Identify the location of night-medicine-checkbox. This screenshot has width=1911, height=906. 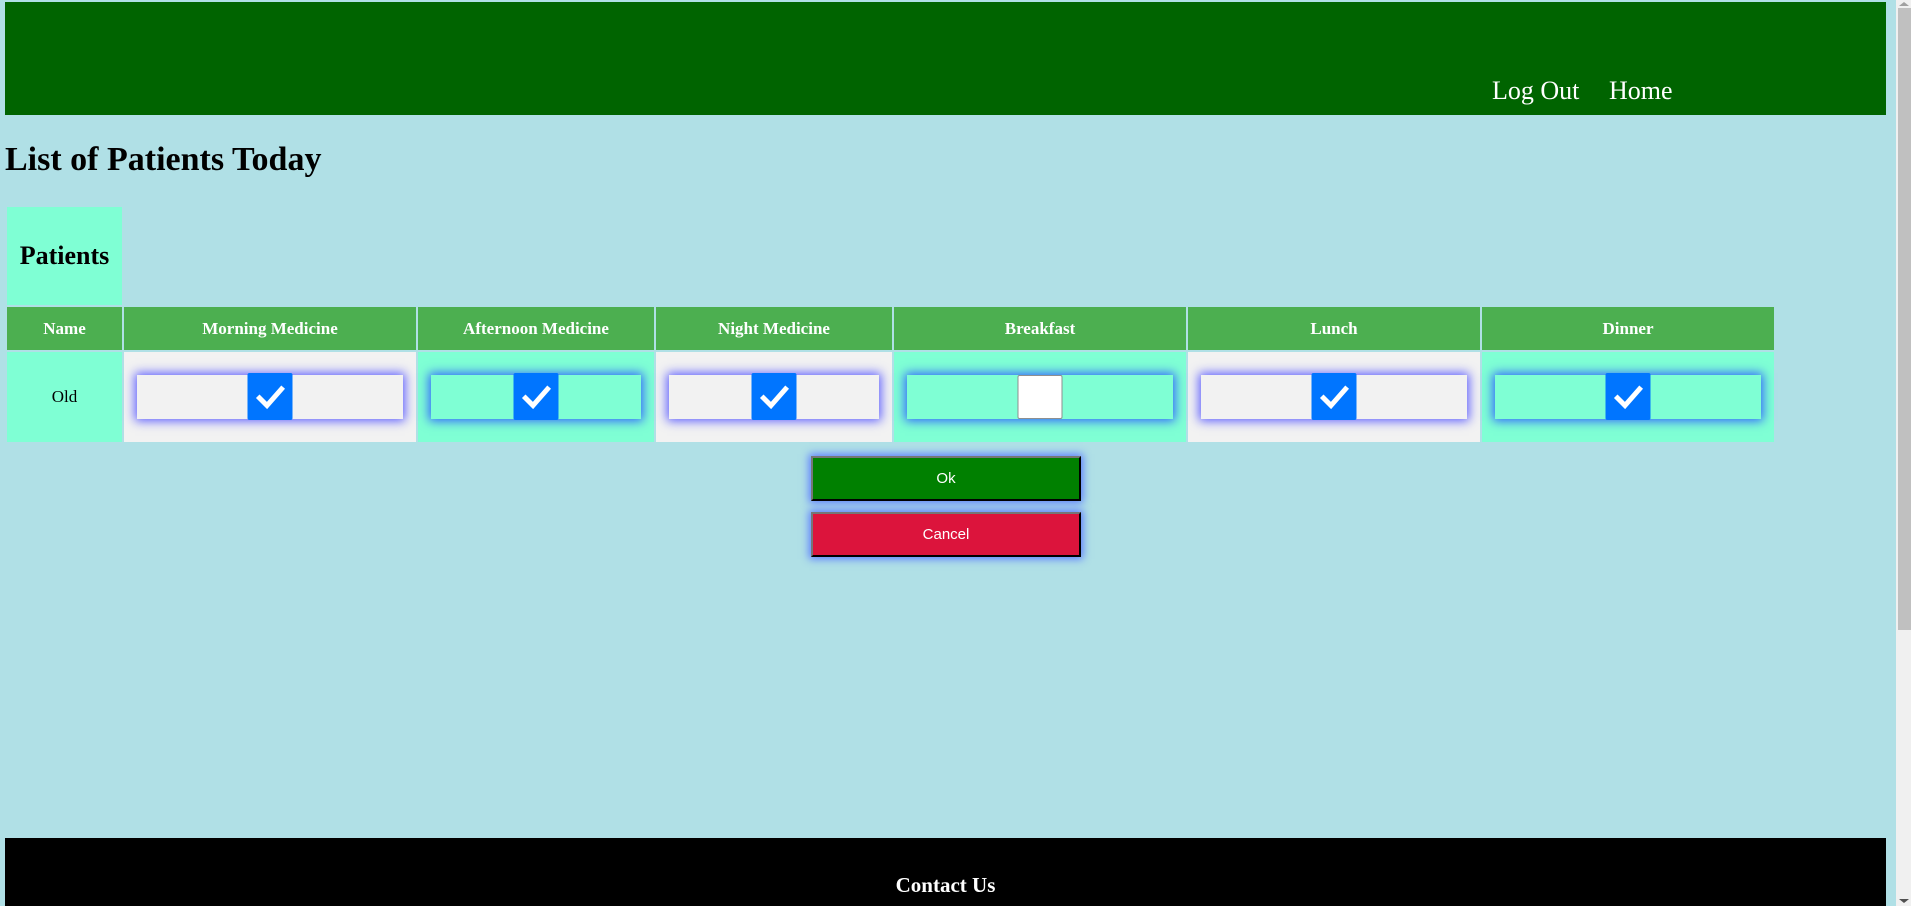
(774, 396).